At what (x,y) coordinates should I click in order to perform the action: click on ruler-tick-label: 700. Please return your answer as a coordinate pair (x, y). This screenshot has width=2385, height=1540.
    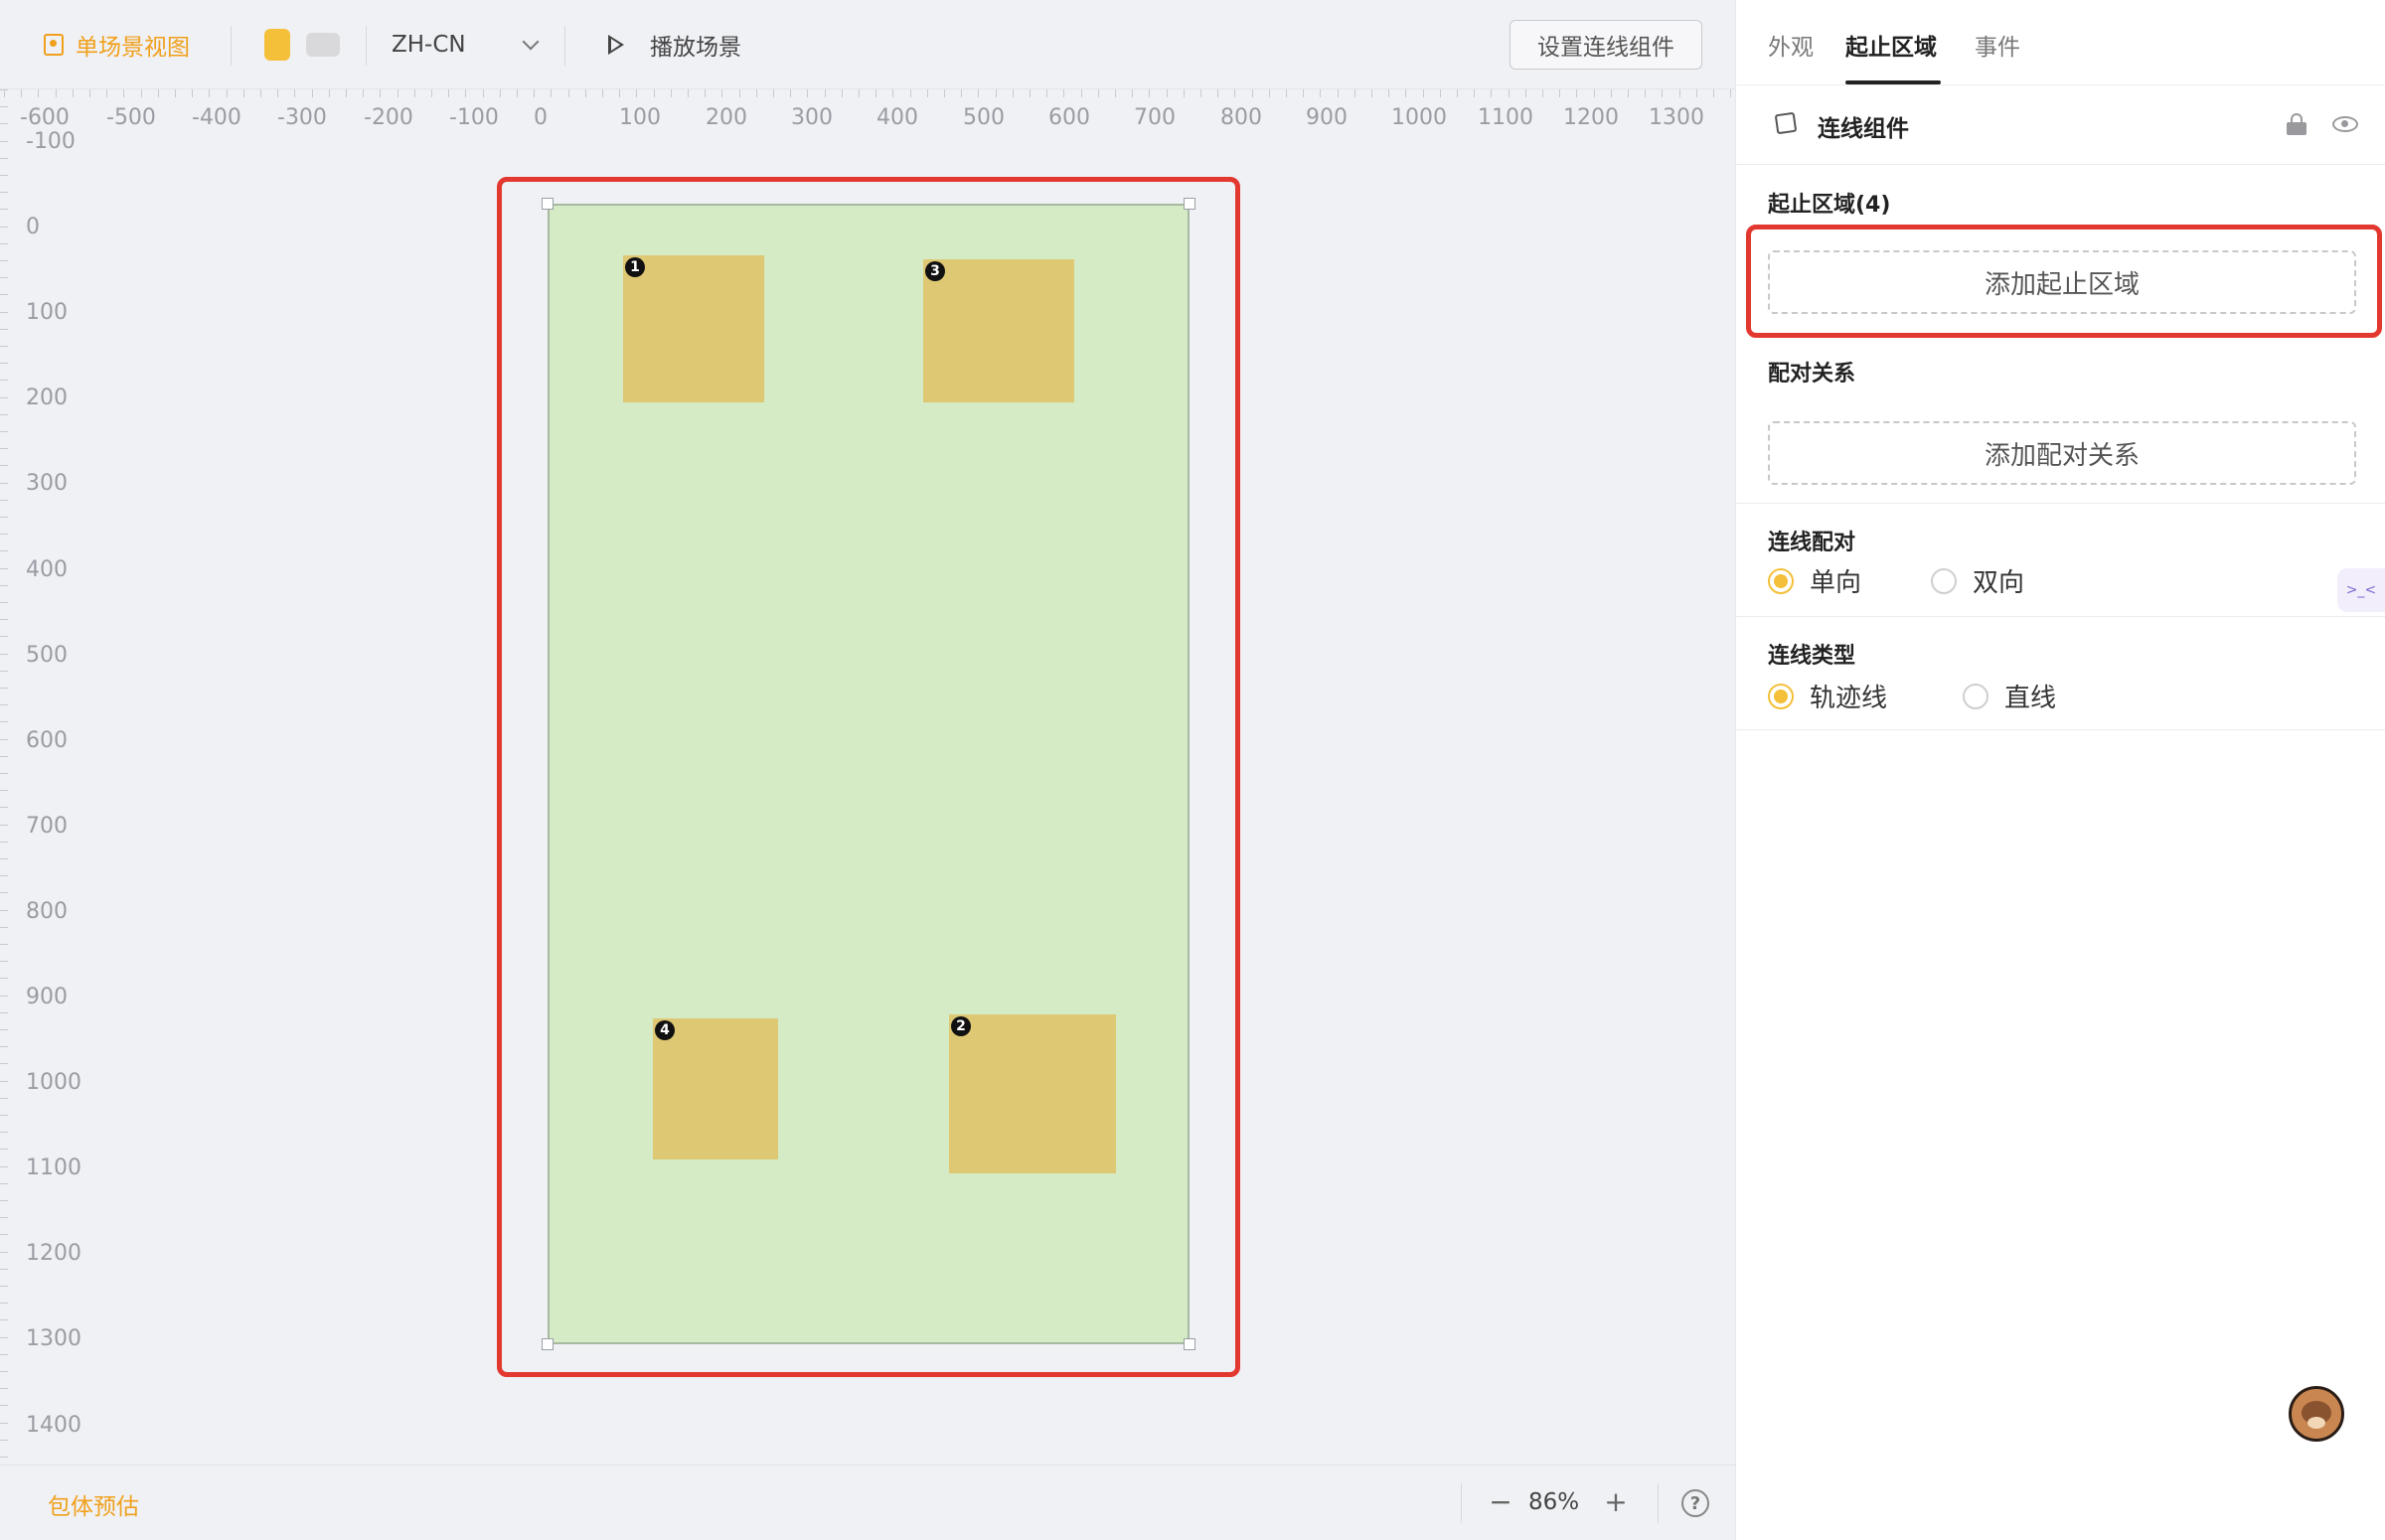
    Looking at the image, I should click on (47, 826).